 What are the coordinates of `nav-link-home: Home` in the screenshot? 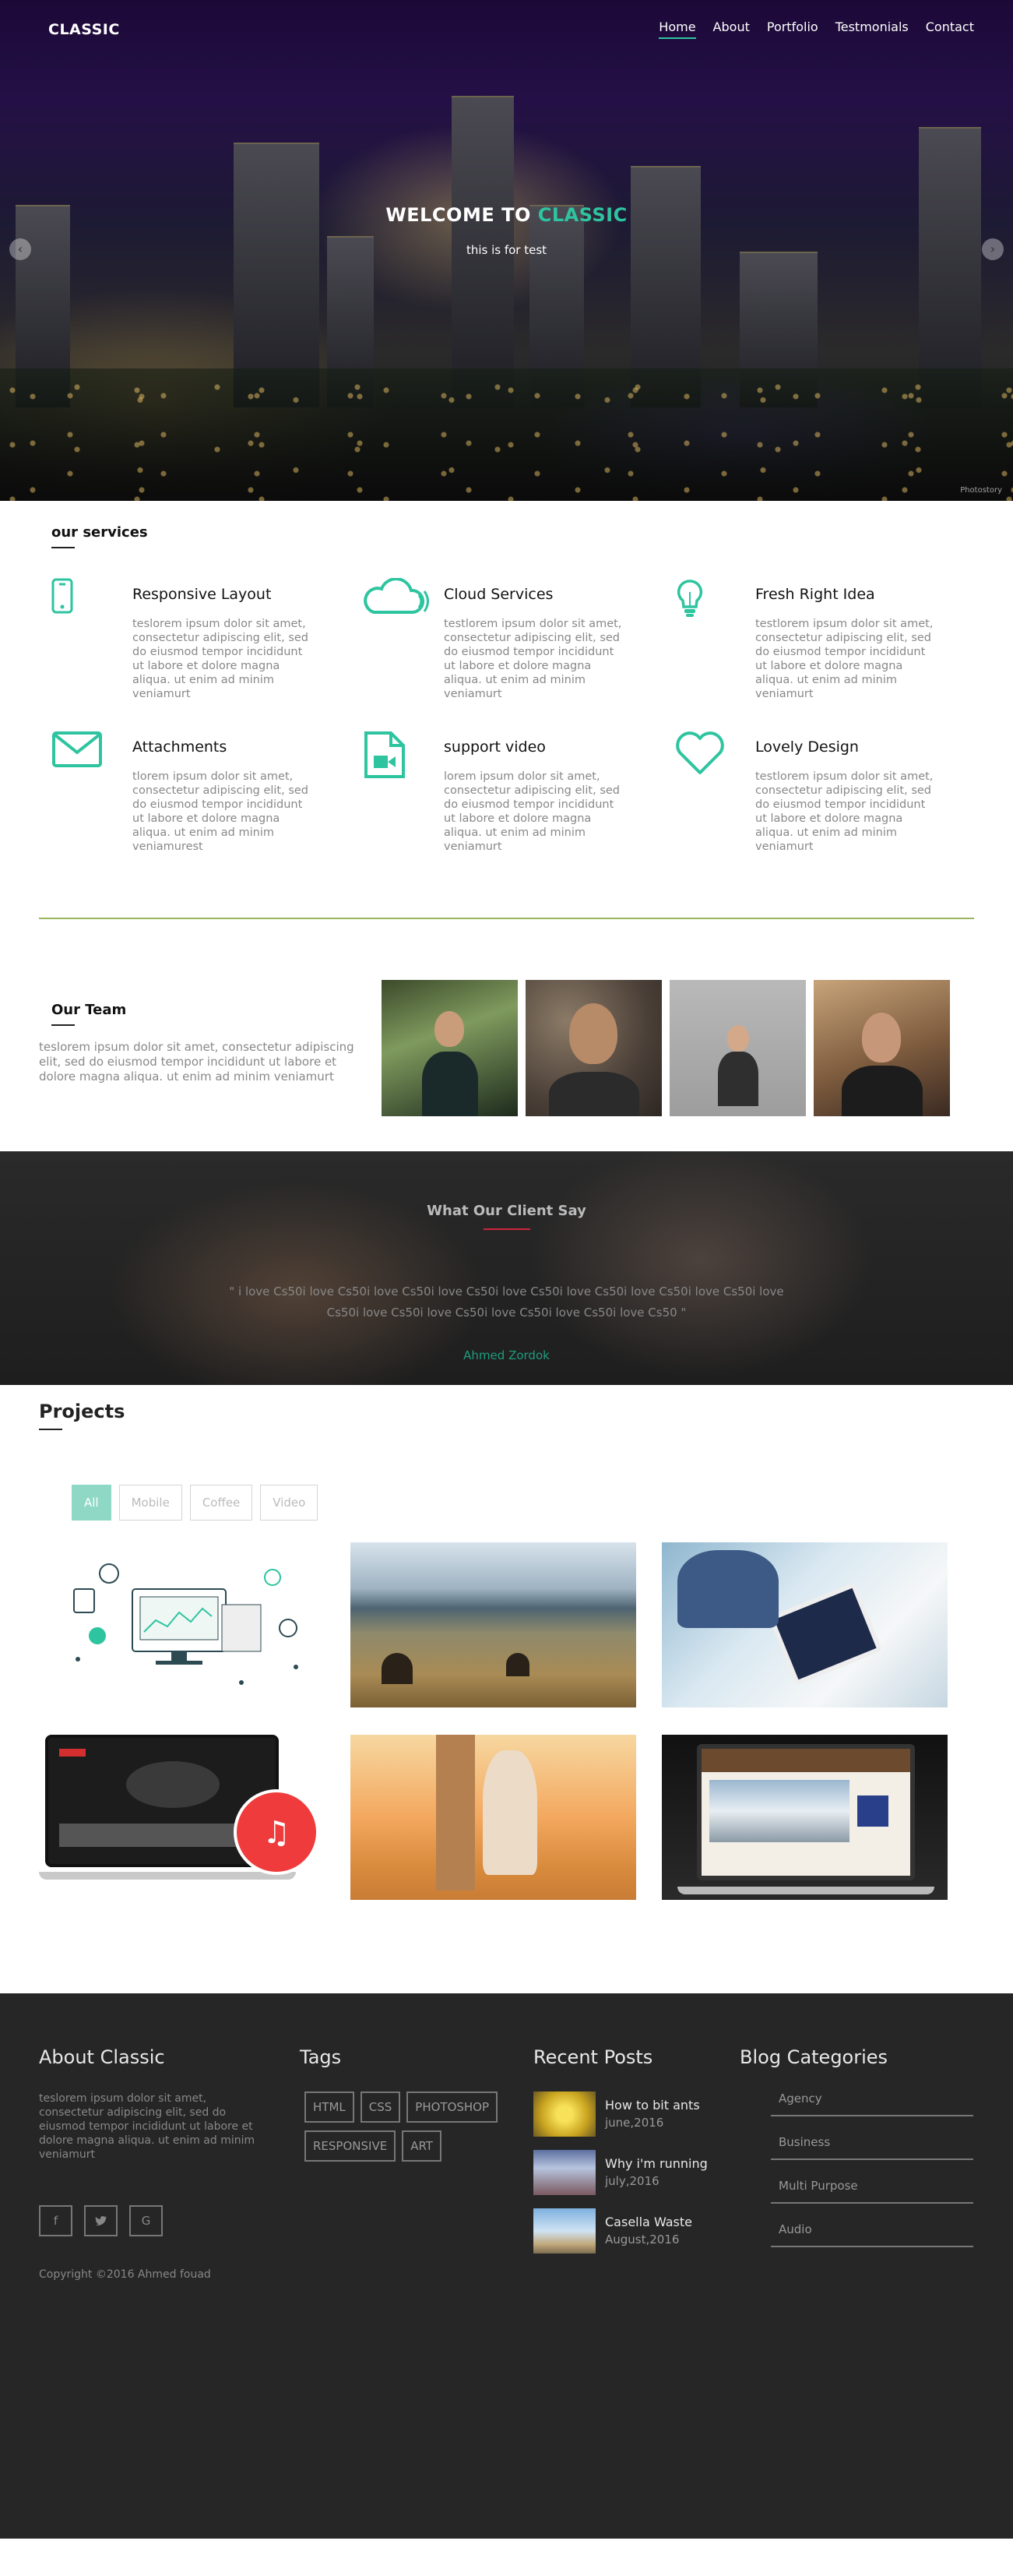 It's located at (677, 29).